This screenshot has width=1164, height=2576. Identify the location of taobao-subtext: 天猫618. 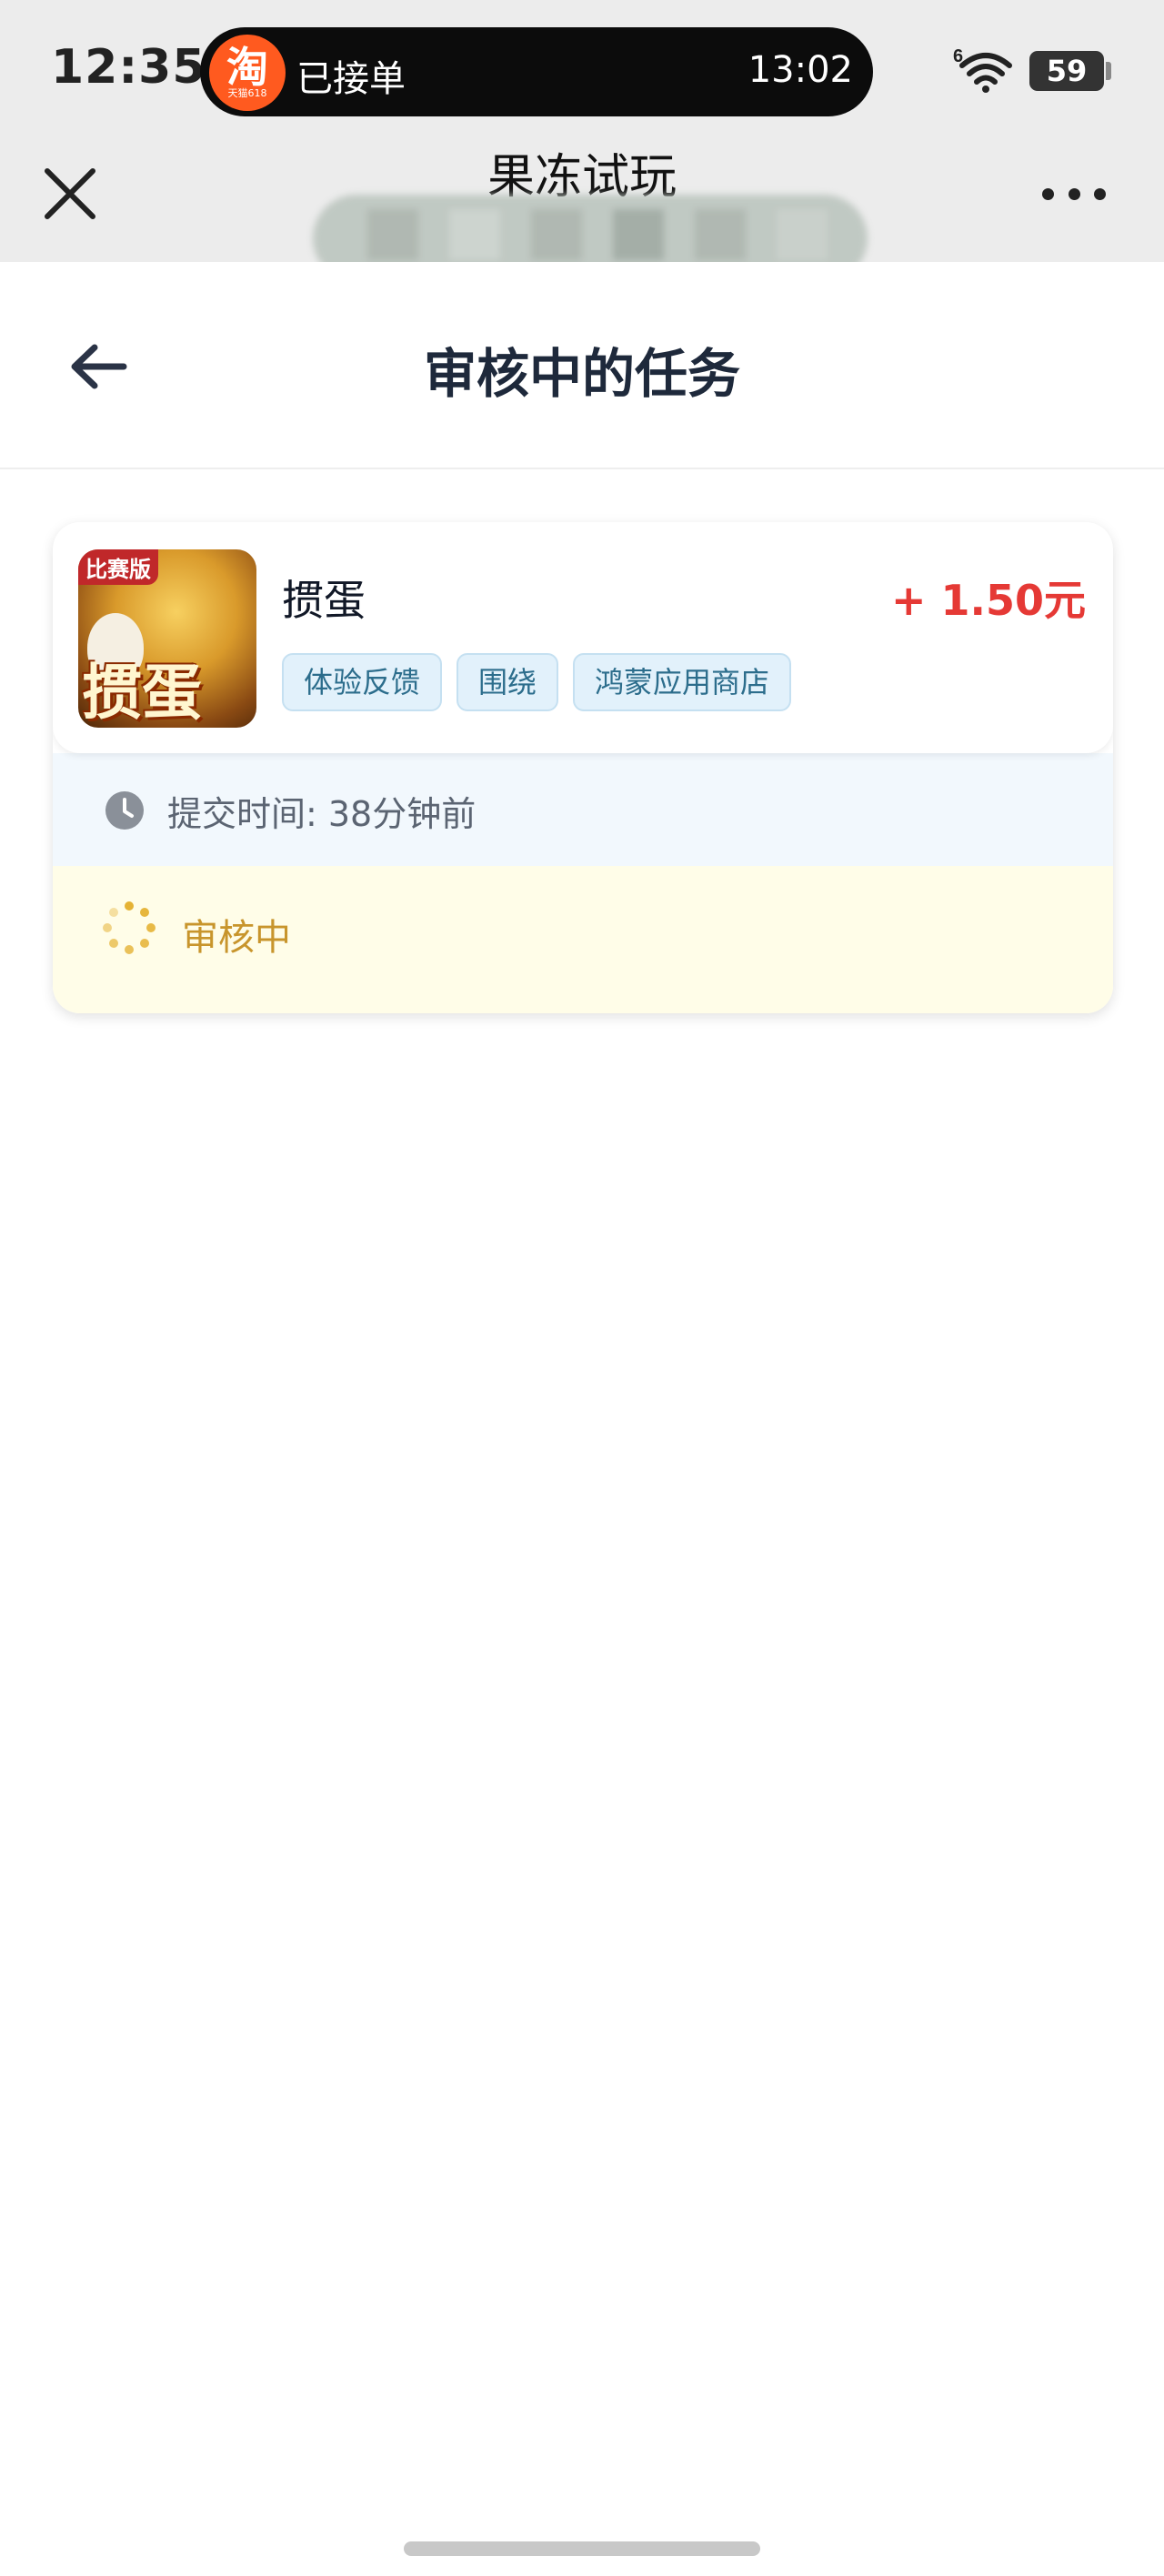
(247, 93).